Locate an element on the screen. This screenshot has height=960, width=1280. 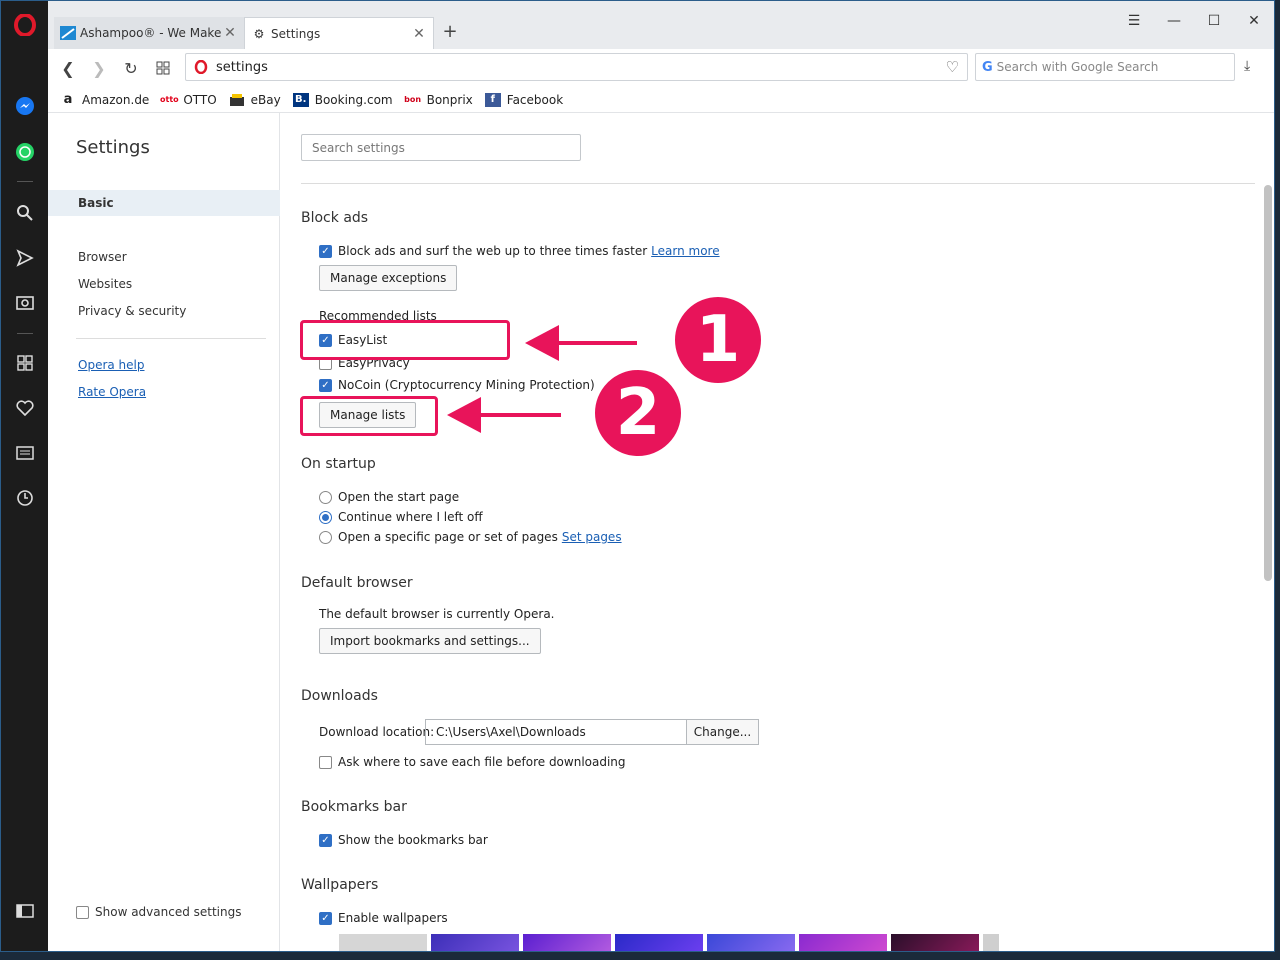
rate-opera-link: Rate Opera is located at coordinates (112, 392).